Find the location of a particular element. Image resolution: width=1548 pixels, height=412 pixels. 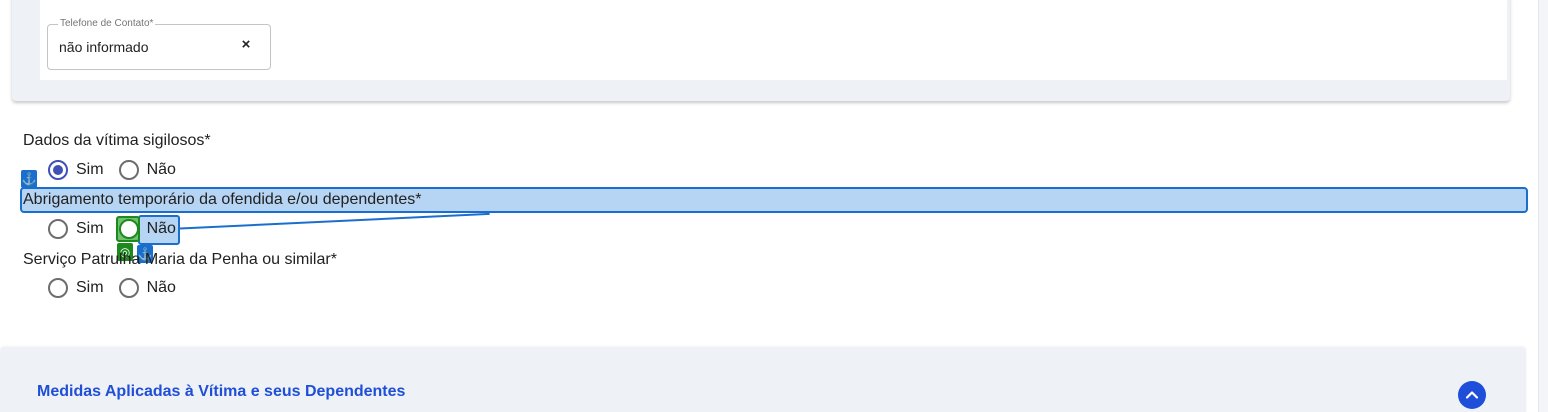

radio-group-temporary-shelter: Sim Não is located at coordinates (119, 229).